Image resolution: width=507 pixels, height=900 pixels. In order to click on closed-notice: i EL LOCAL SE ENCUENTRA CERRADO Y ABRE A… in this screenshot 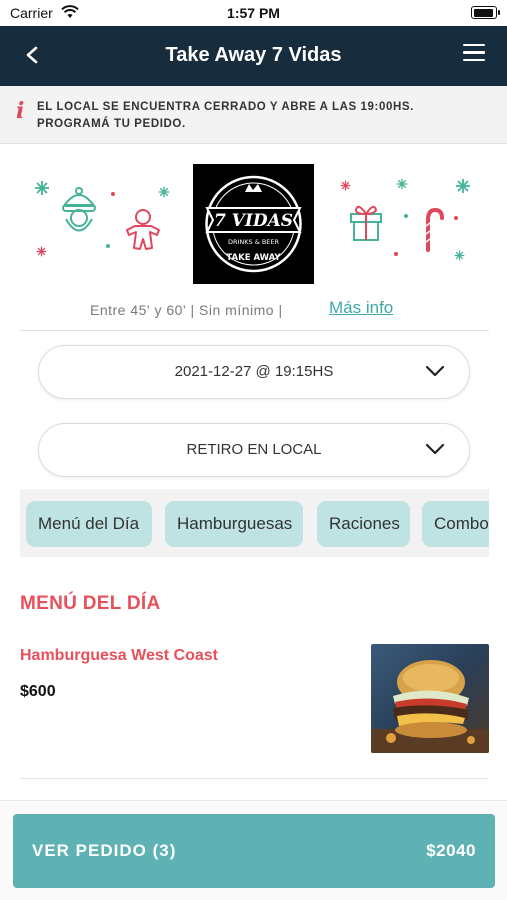, I will do `click(253, 115)`.